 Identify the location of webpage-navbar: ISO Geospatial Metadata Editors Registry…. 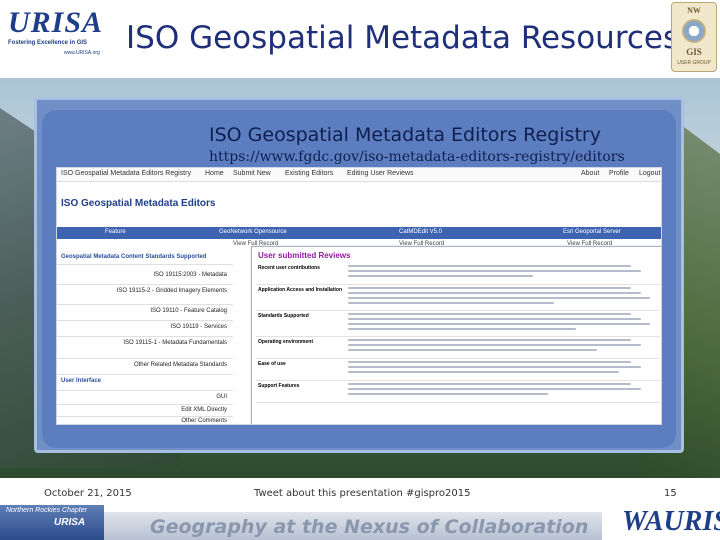
(359, 175).